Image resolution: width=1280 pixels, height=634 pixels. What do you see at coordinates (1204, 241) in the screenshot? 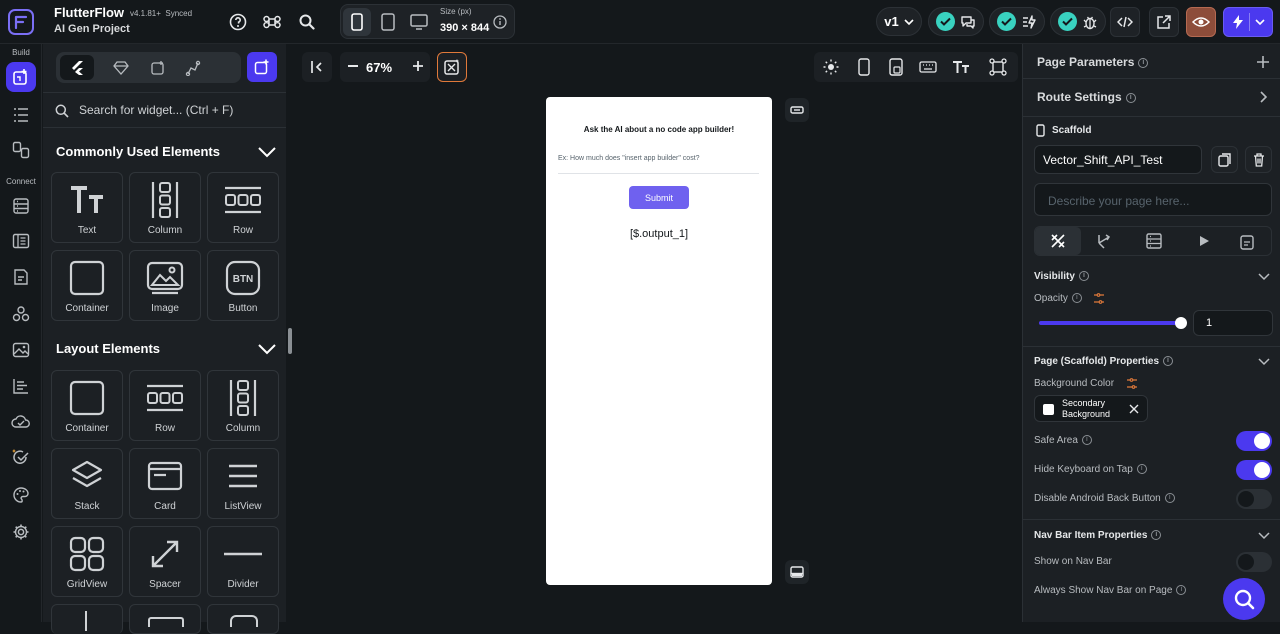
I see `animations-tab-icon` at bounding box center [1204, 241].